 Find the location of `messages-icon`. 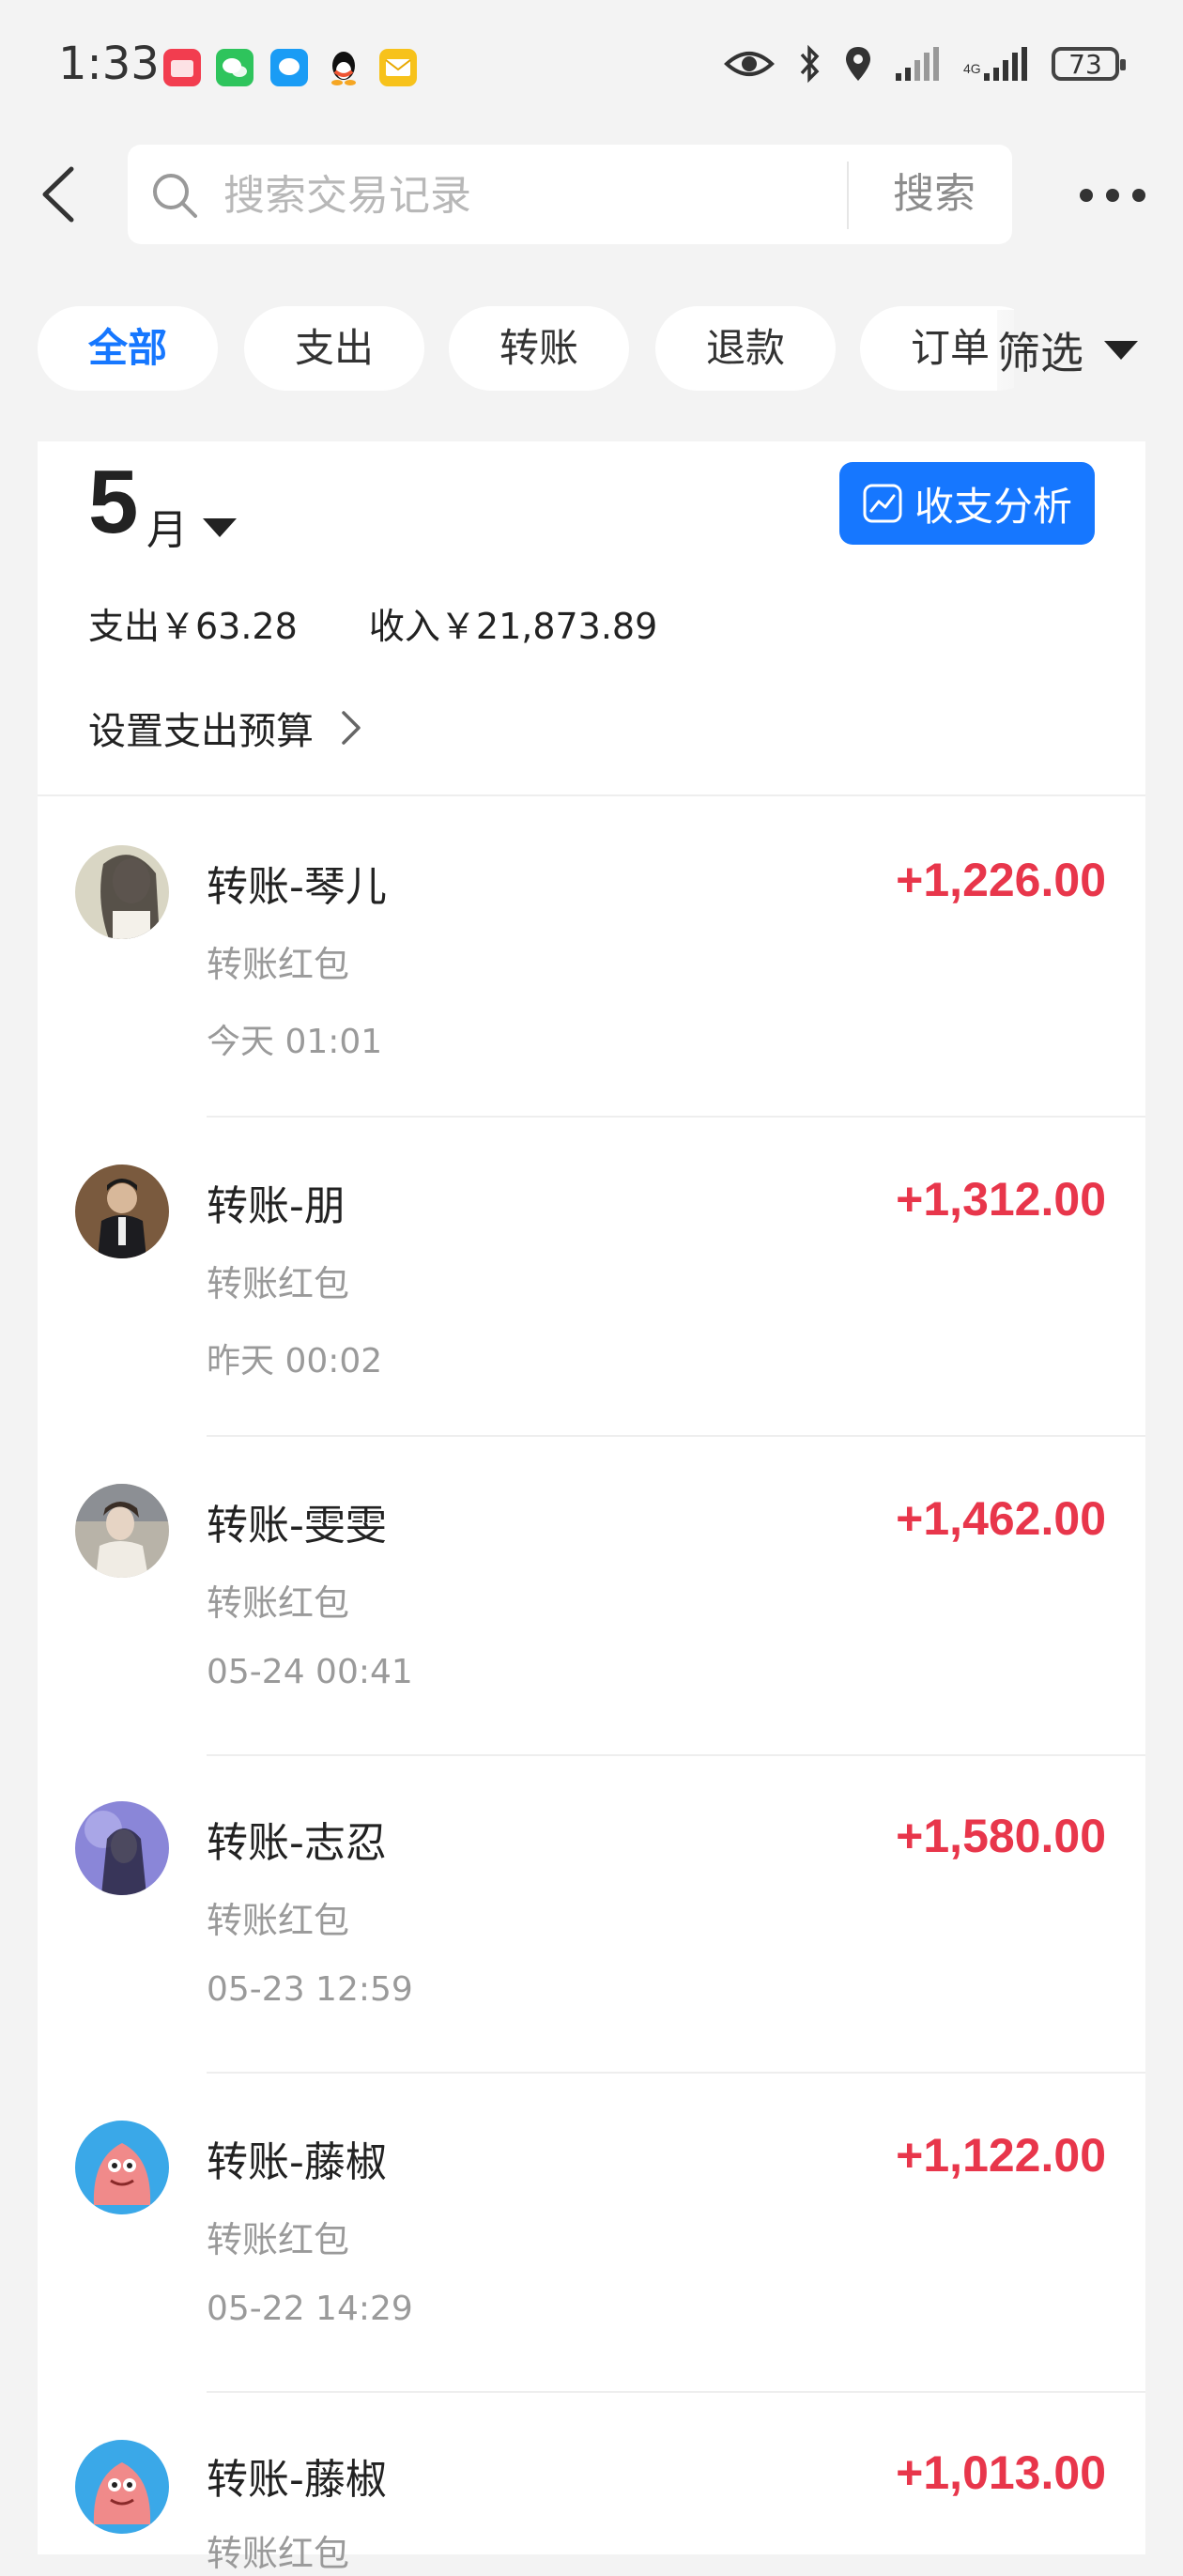

messages-icon is located at coordinates (289, 67).